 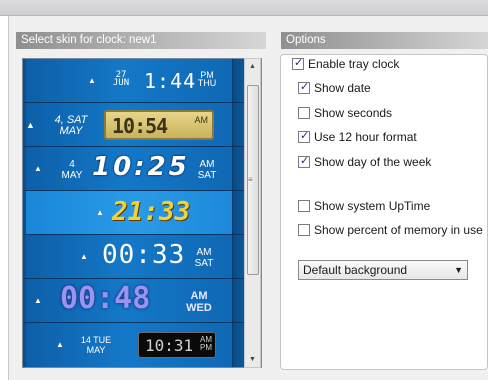 I want to click on lcd-panel: 10:31 AM PM, so click(x=177, y=345).